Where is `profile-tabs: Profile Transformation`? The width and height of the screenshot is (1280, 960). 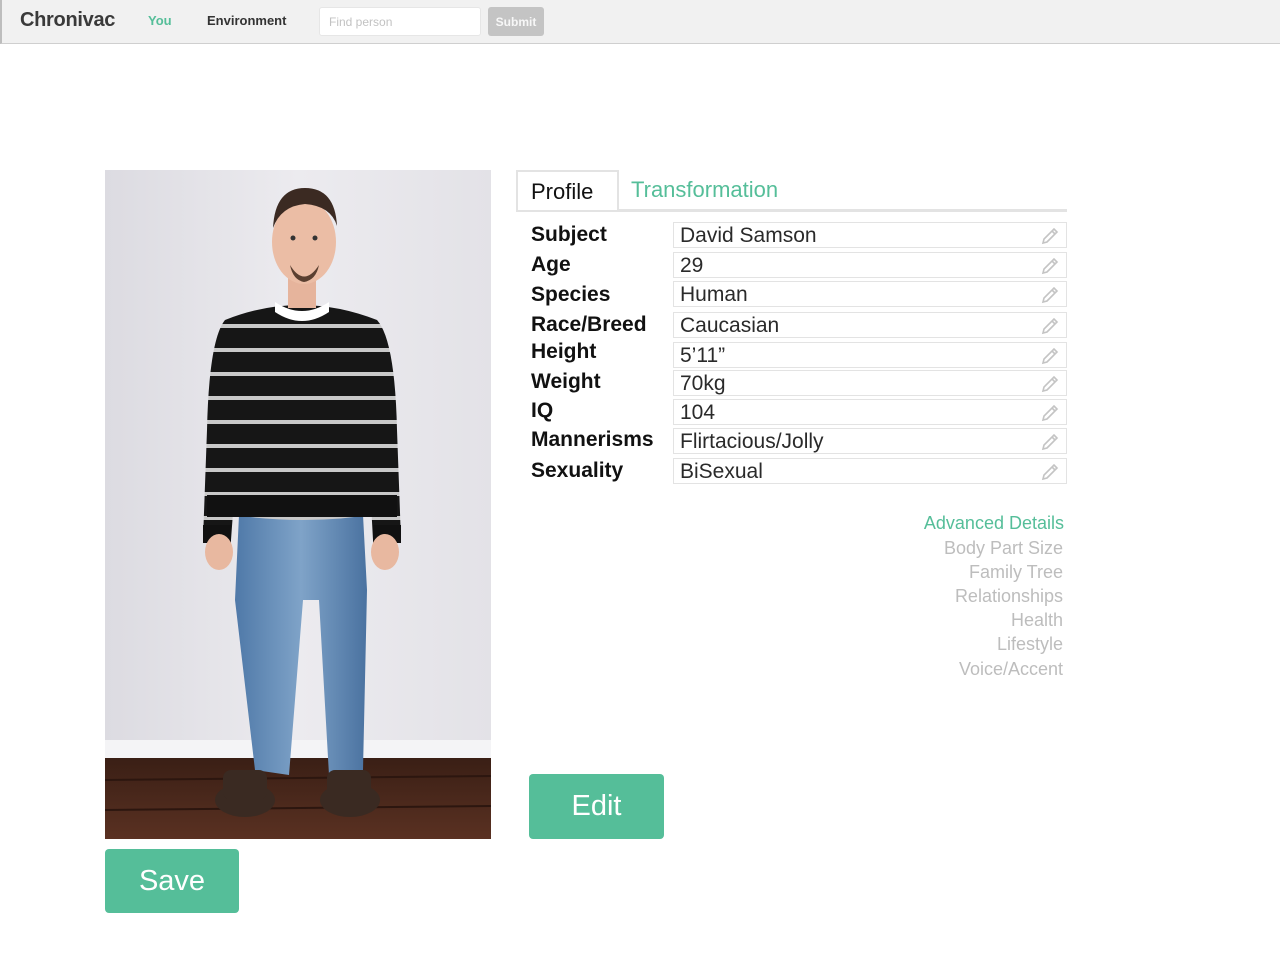 profile-tabs: Profile Transformation is located at coordinates (791, 191).